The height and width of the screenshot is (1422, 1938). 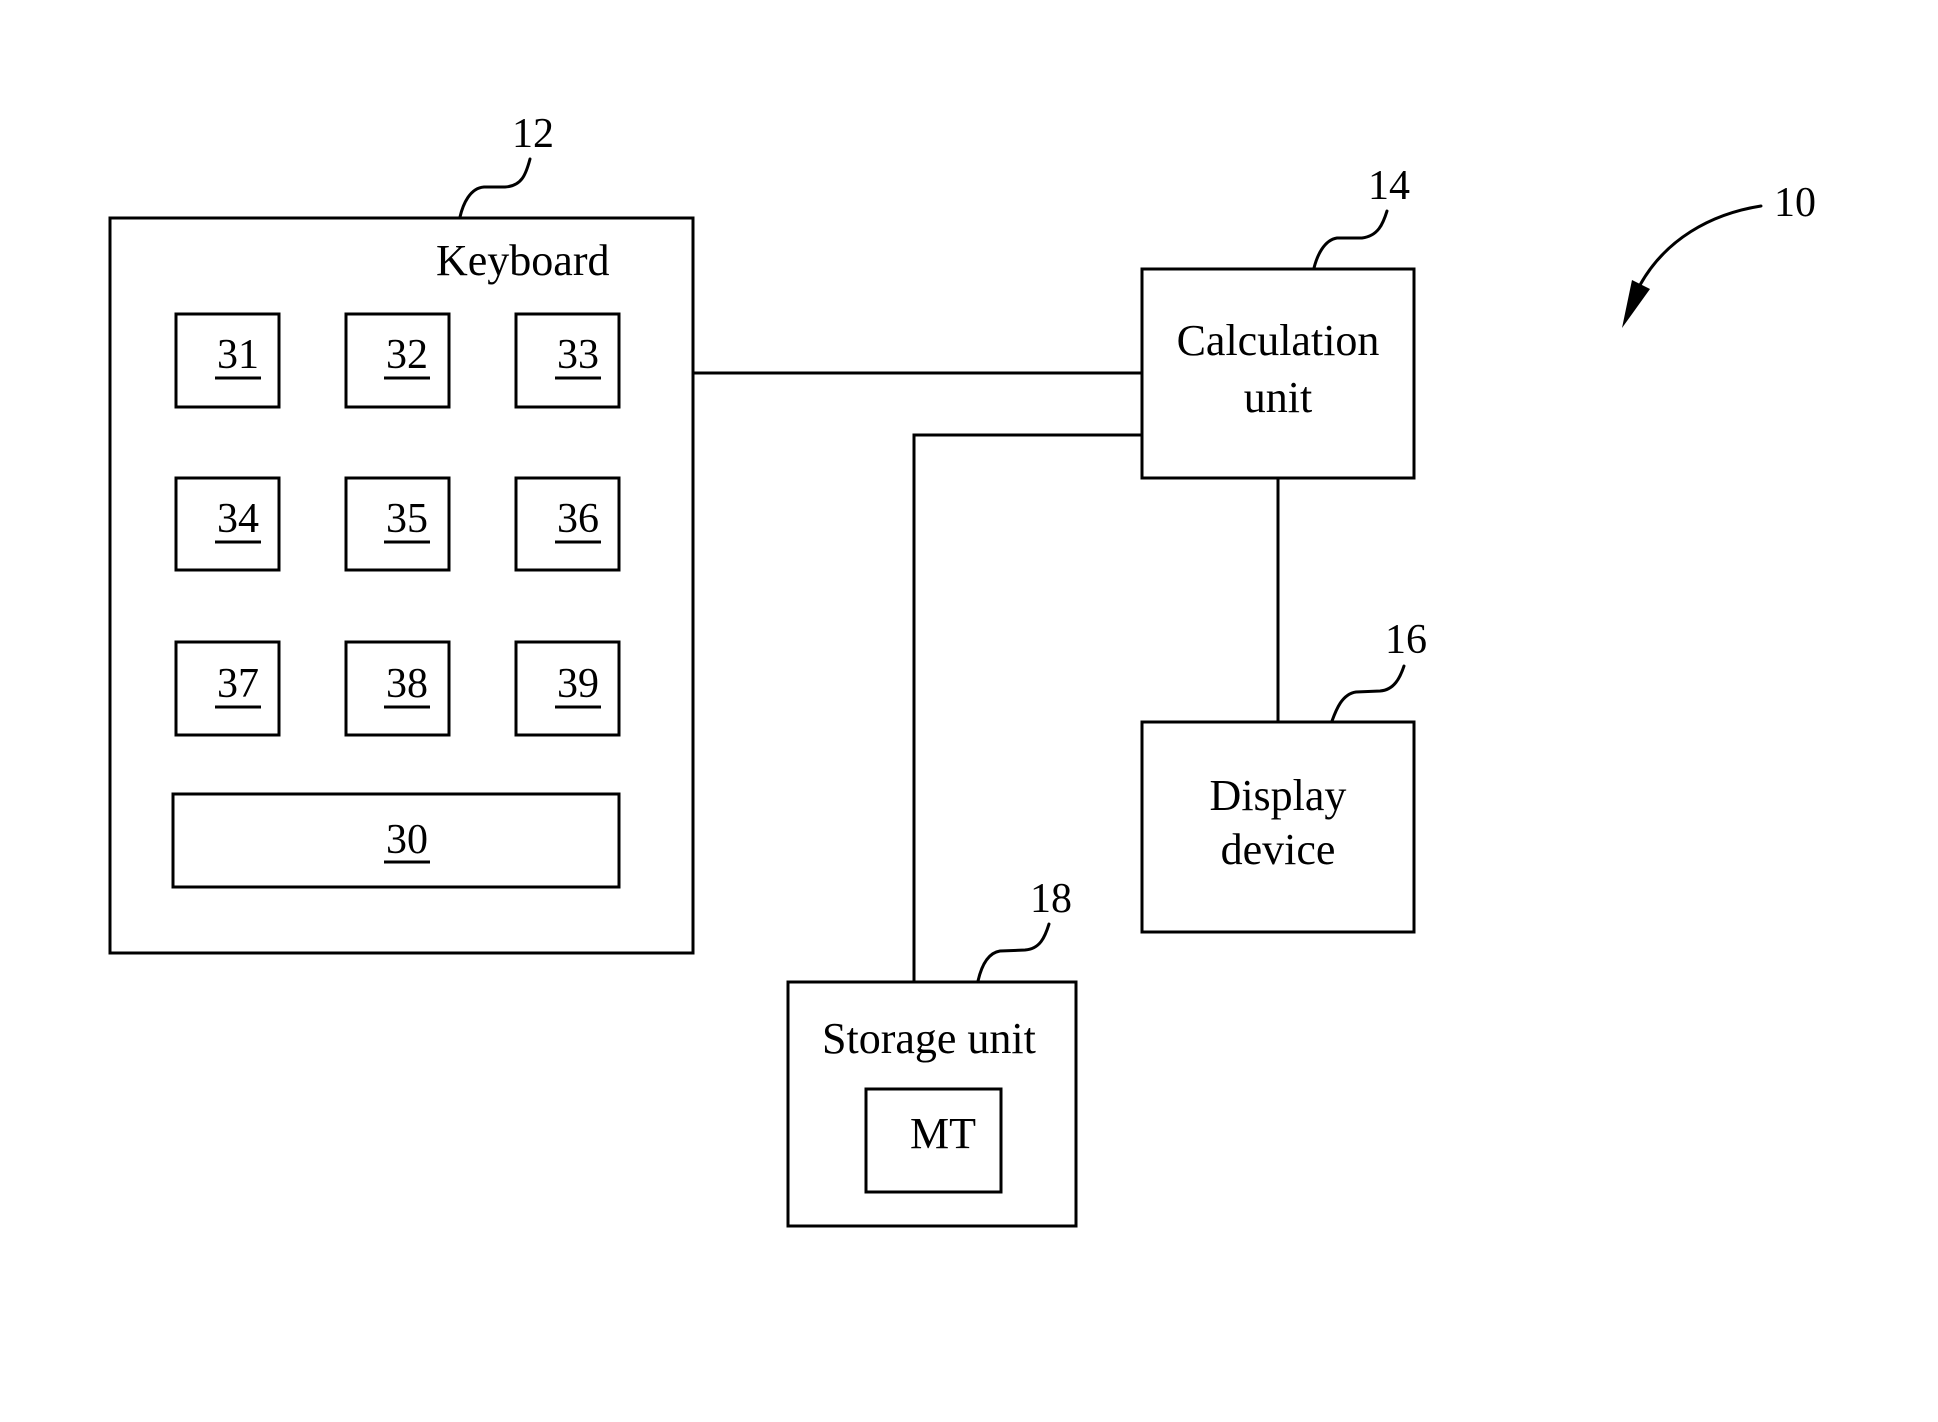 What do you see at coordinates (1795, 203) in the screenshot?
I see `figure-ref-label: 10` at bounding box center [1795, 203].